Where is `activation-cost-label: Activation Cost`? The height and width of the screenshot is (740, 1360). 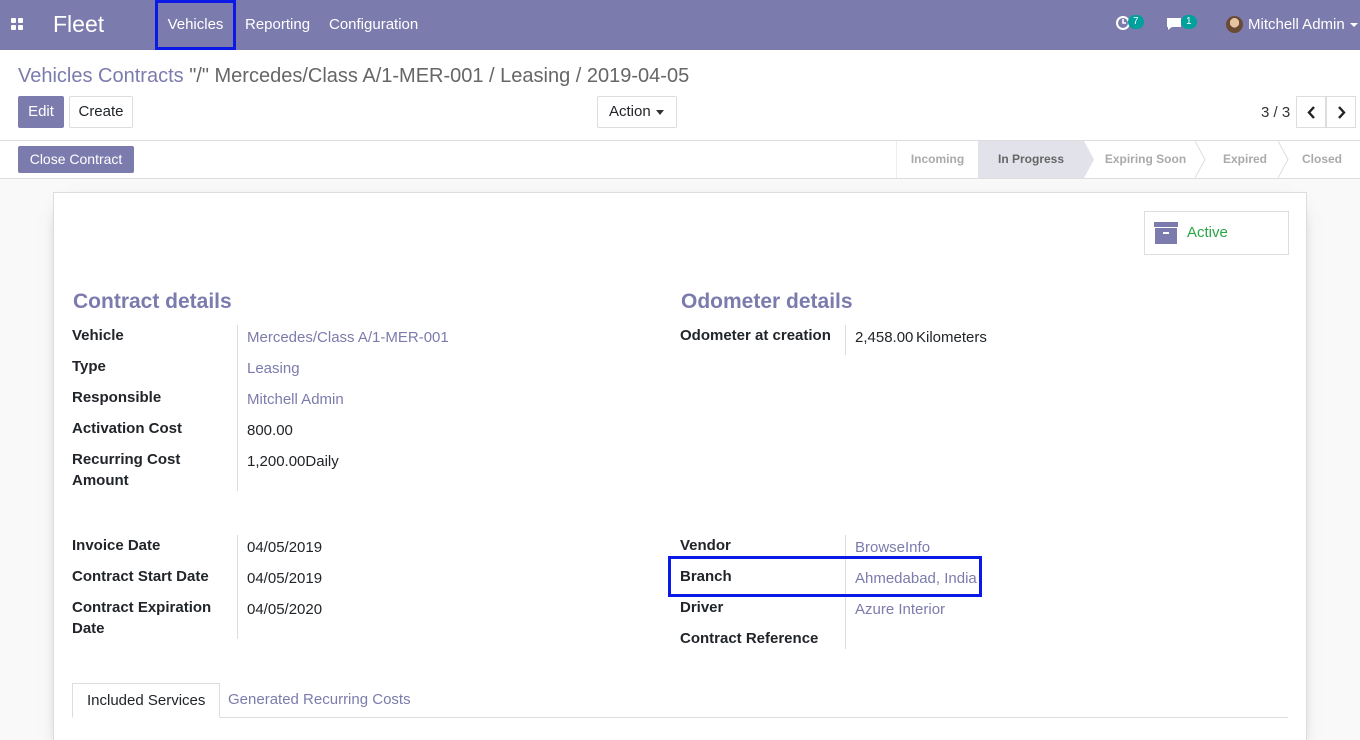 activation-cost-label: Activation Cost is located at coordinates (127, 428).